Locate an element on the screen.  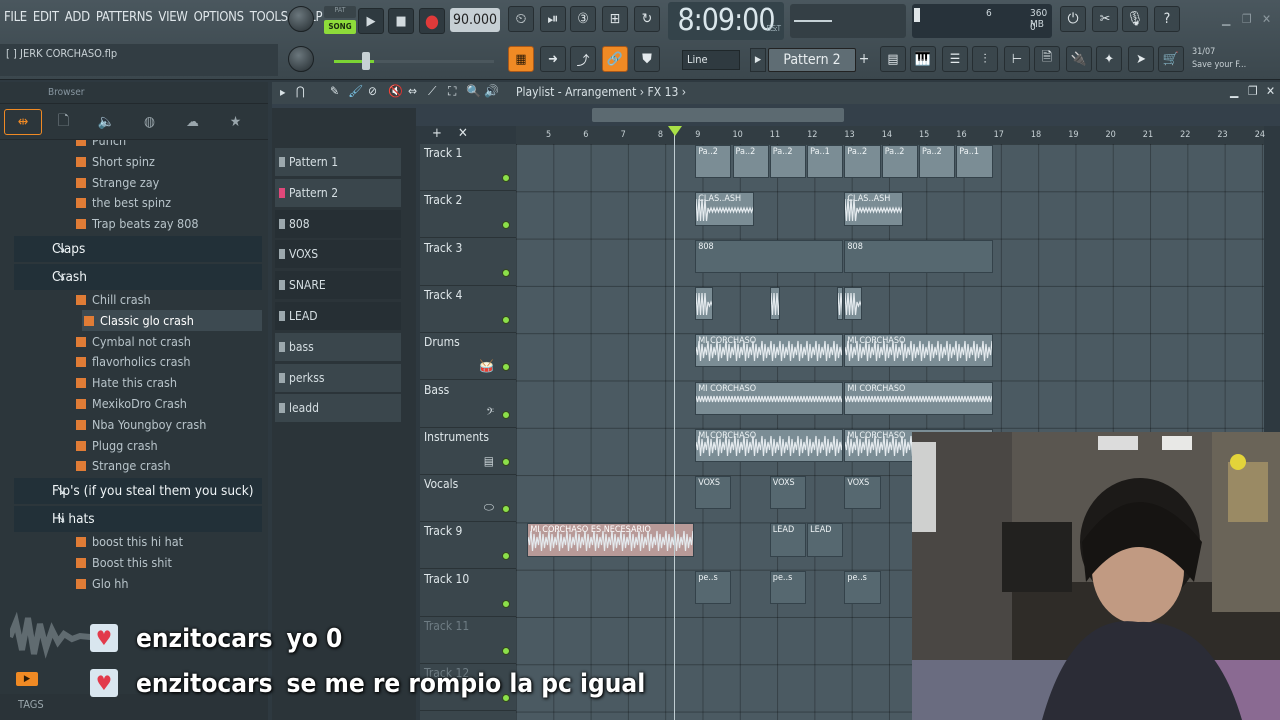
zoom-icon: 🔍 is located at coordinates (473, 91).